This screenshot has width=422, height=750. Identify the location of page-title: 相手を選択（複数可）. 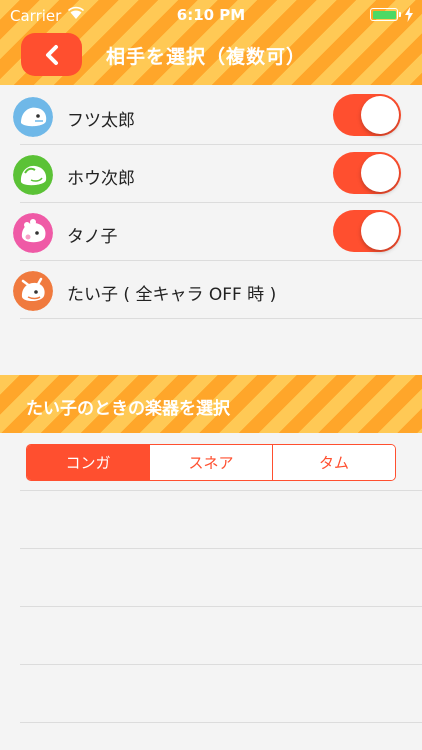
(205, 57).